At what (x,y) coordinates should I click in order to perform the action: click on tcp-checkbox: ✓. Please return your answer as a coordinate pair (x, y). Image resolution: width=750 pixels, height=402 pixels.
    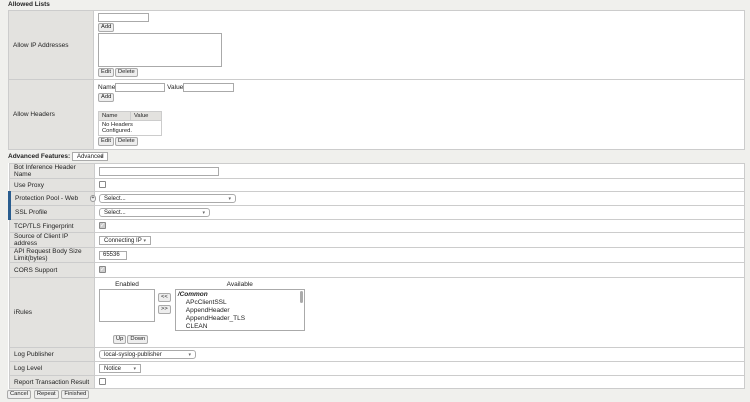
    Looking at the image, I should click on (102, 226).